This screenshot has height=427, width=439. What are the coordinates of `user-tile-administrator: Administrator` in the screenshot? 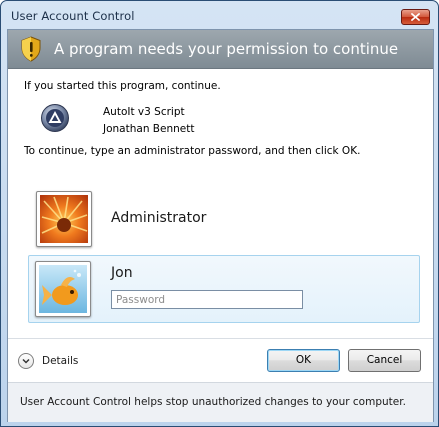 It's located at (223, 219).